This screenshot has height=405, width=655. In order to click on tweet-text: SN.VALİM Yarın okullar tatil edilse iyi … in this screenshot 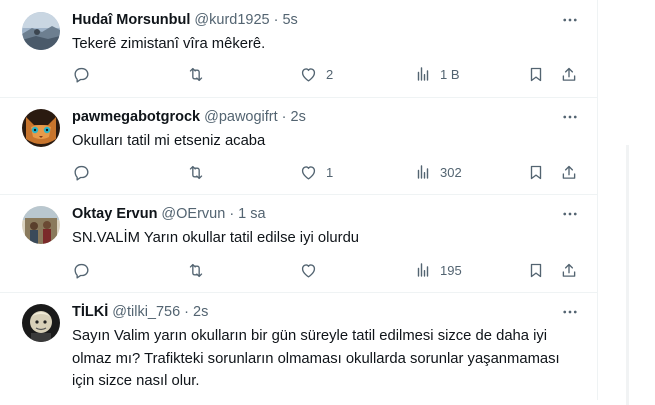, I will do `click(216, 238)`.